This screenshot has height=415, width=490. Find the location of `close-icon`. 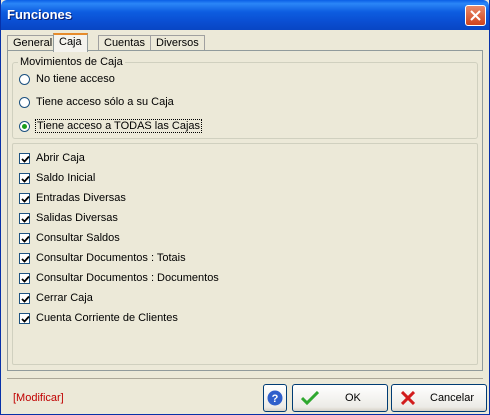

close-icon is located at coordinates (475, 15).